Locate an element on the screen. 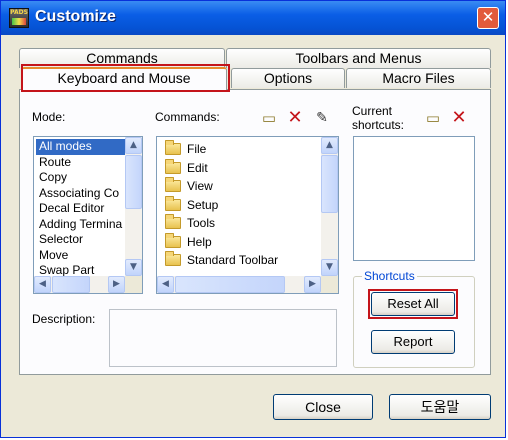 The image size is (508, 440). tab-options: Options is located at coordinates (288, 78).